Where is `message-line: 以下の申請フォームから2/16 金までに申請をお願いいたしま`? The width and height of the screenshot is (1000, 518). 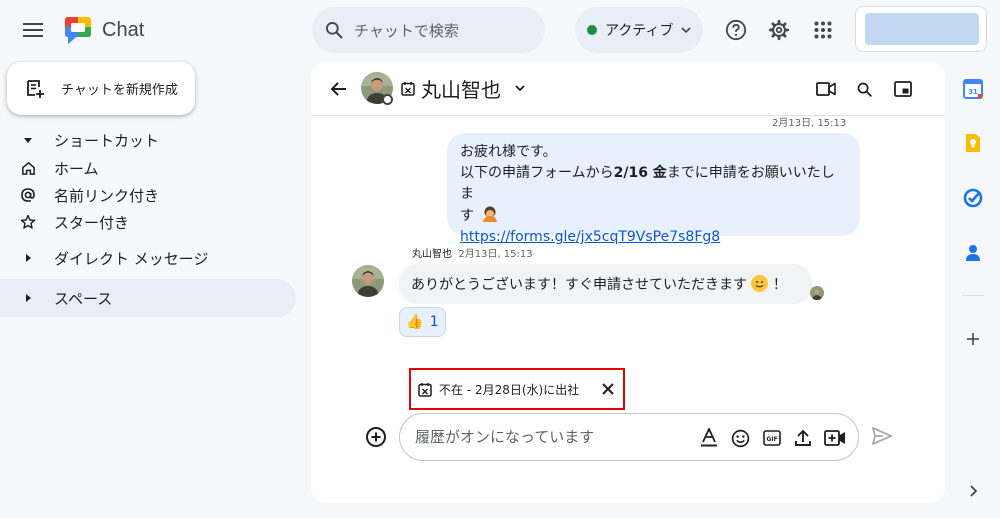
message-line: 以下の申請フォームから2/16 金までに申請をお願いいたしま is located at coordinates (653, 184).